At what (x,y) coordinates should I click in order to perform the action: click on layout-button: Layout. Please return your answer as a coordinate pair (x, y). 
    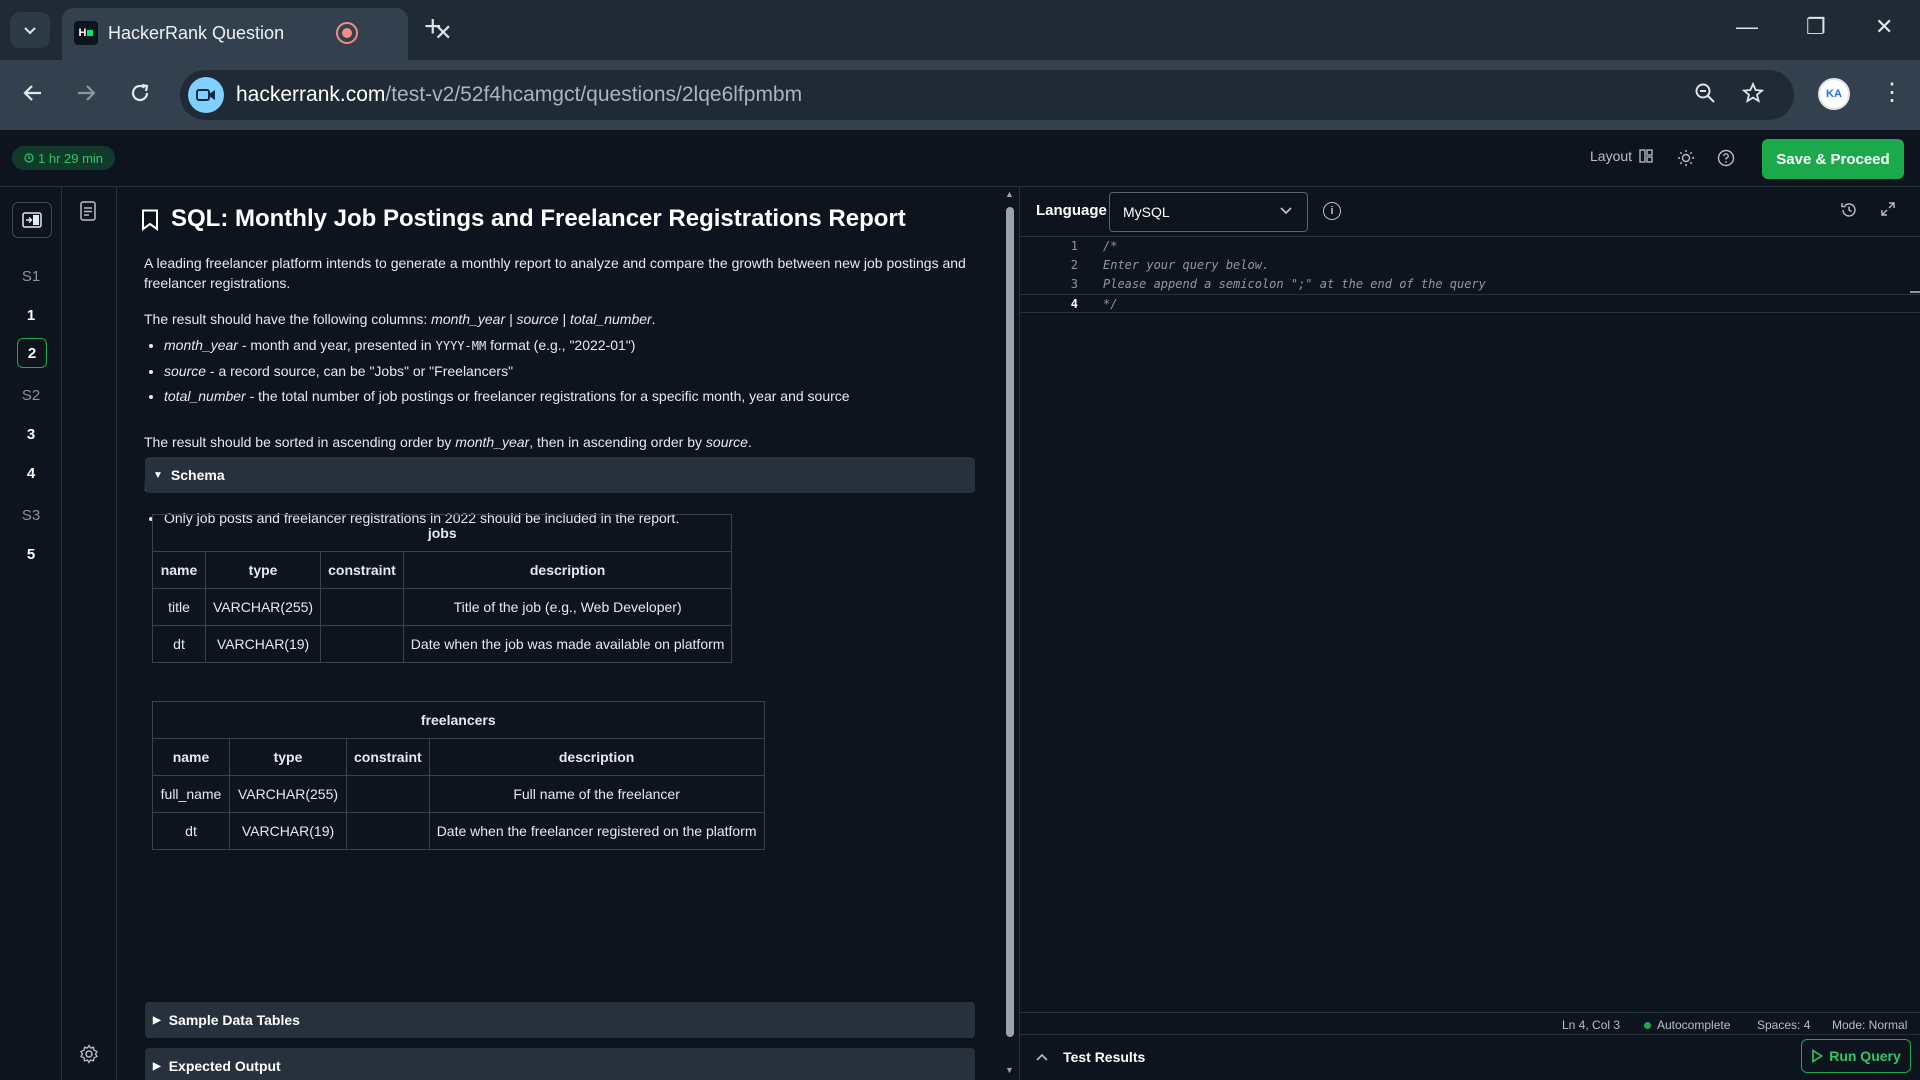
    Looking at the image, I should click on (1622, 156).